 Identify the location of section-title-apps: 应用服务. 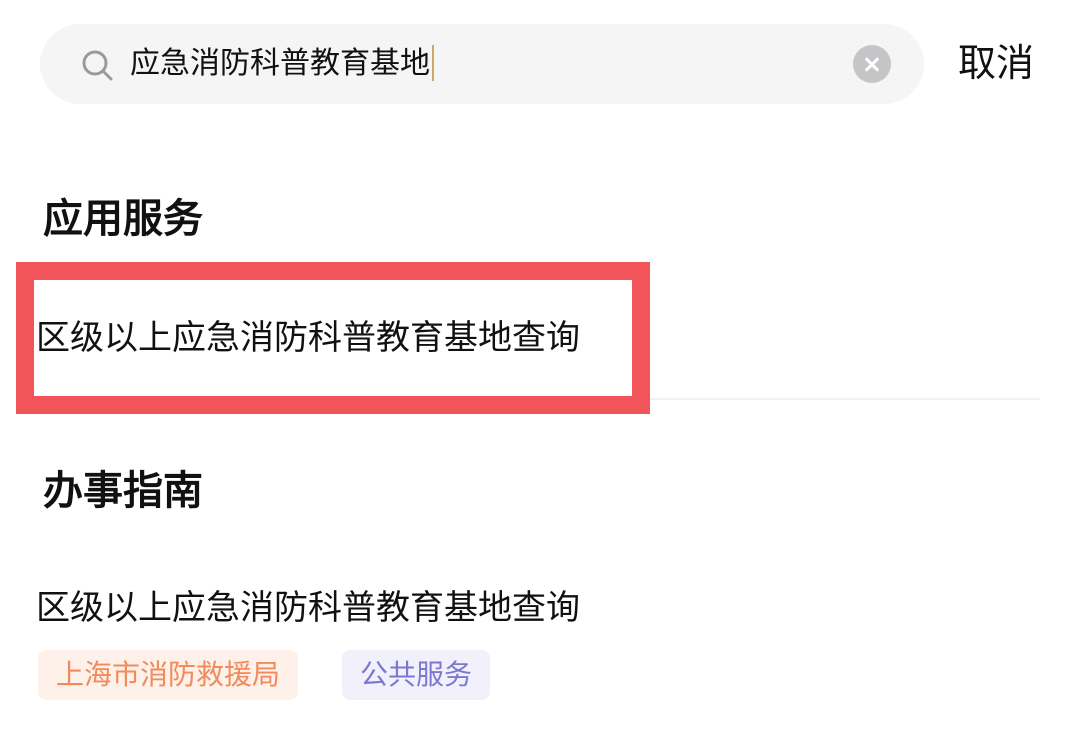
(123, 219).